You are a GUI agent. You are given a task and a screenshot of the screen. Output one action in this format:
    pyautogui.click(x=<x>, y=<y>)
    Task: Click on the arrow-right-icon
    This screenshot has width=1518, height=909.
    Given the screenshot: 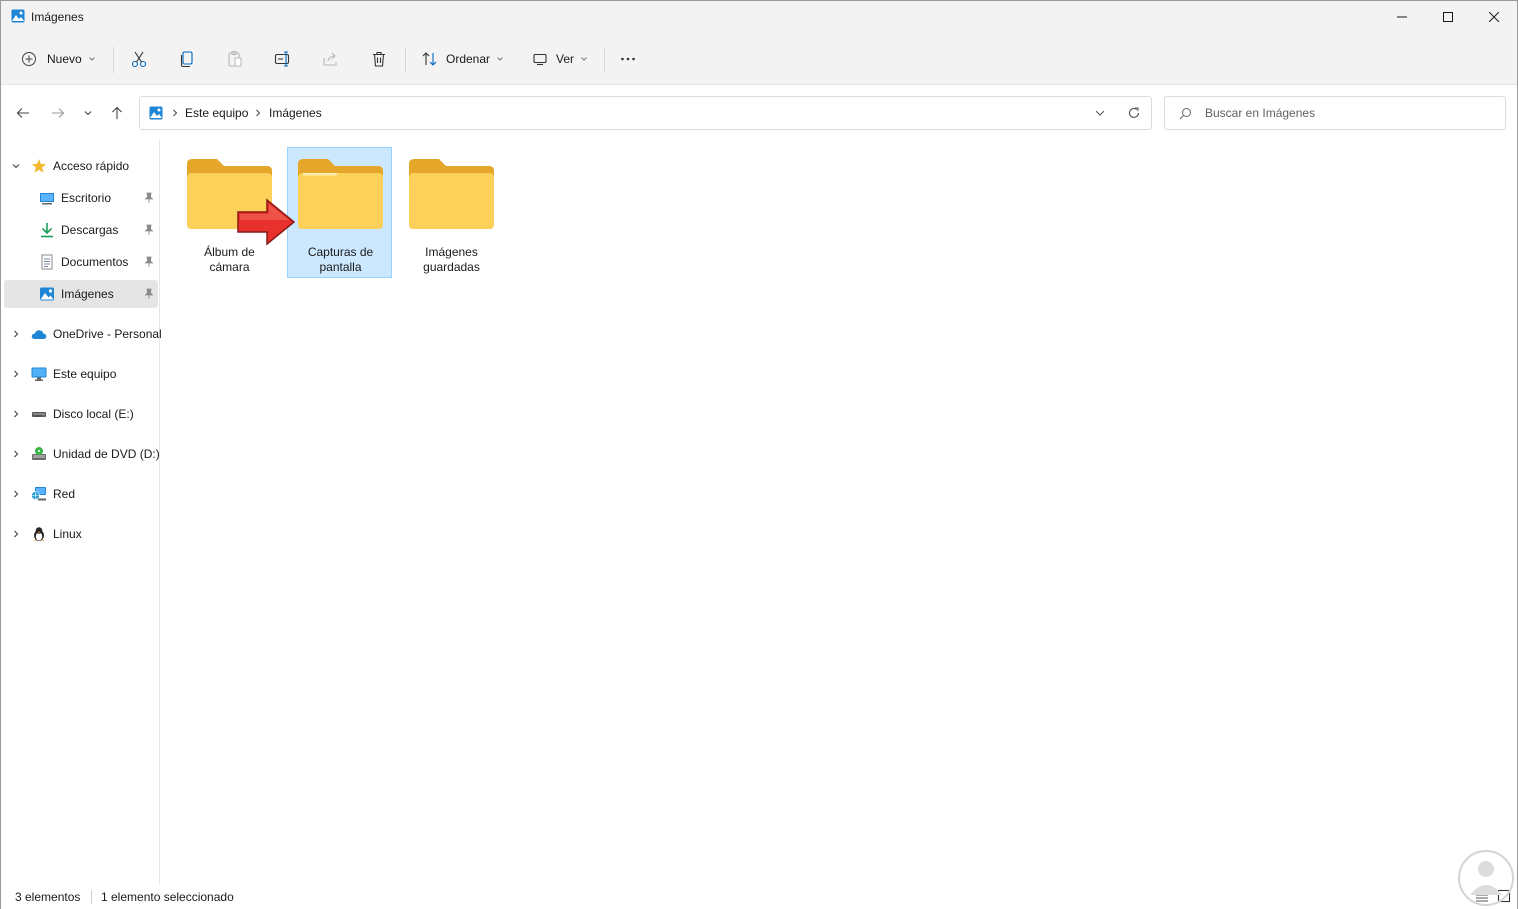 What is the action you would take?
    pyautogui.click(x=58, y=113)
    